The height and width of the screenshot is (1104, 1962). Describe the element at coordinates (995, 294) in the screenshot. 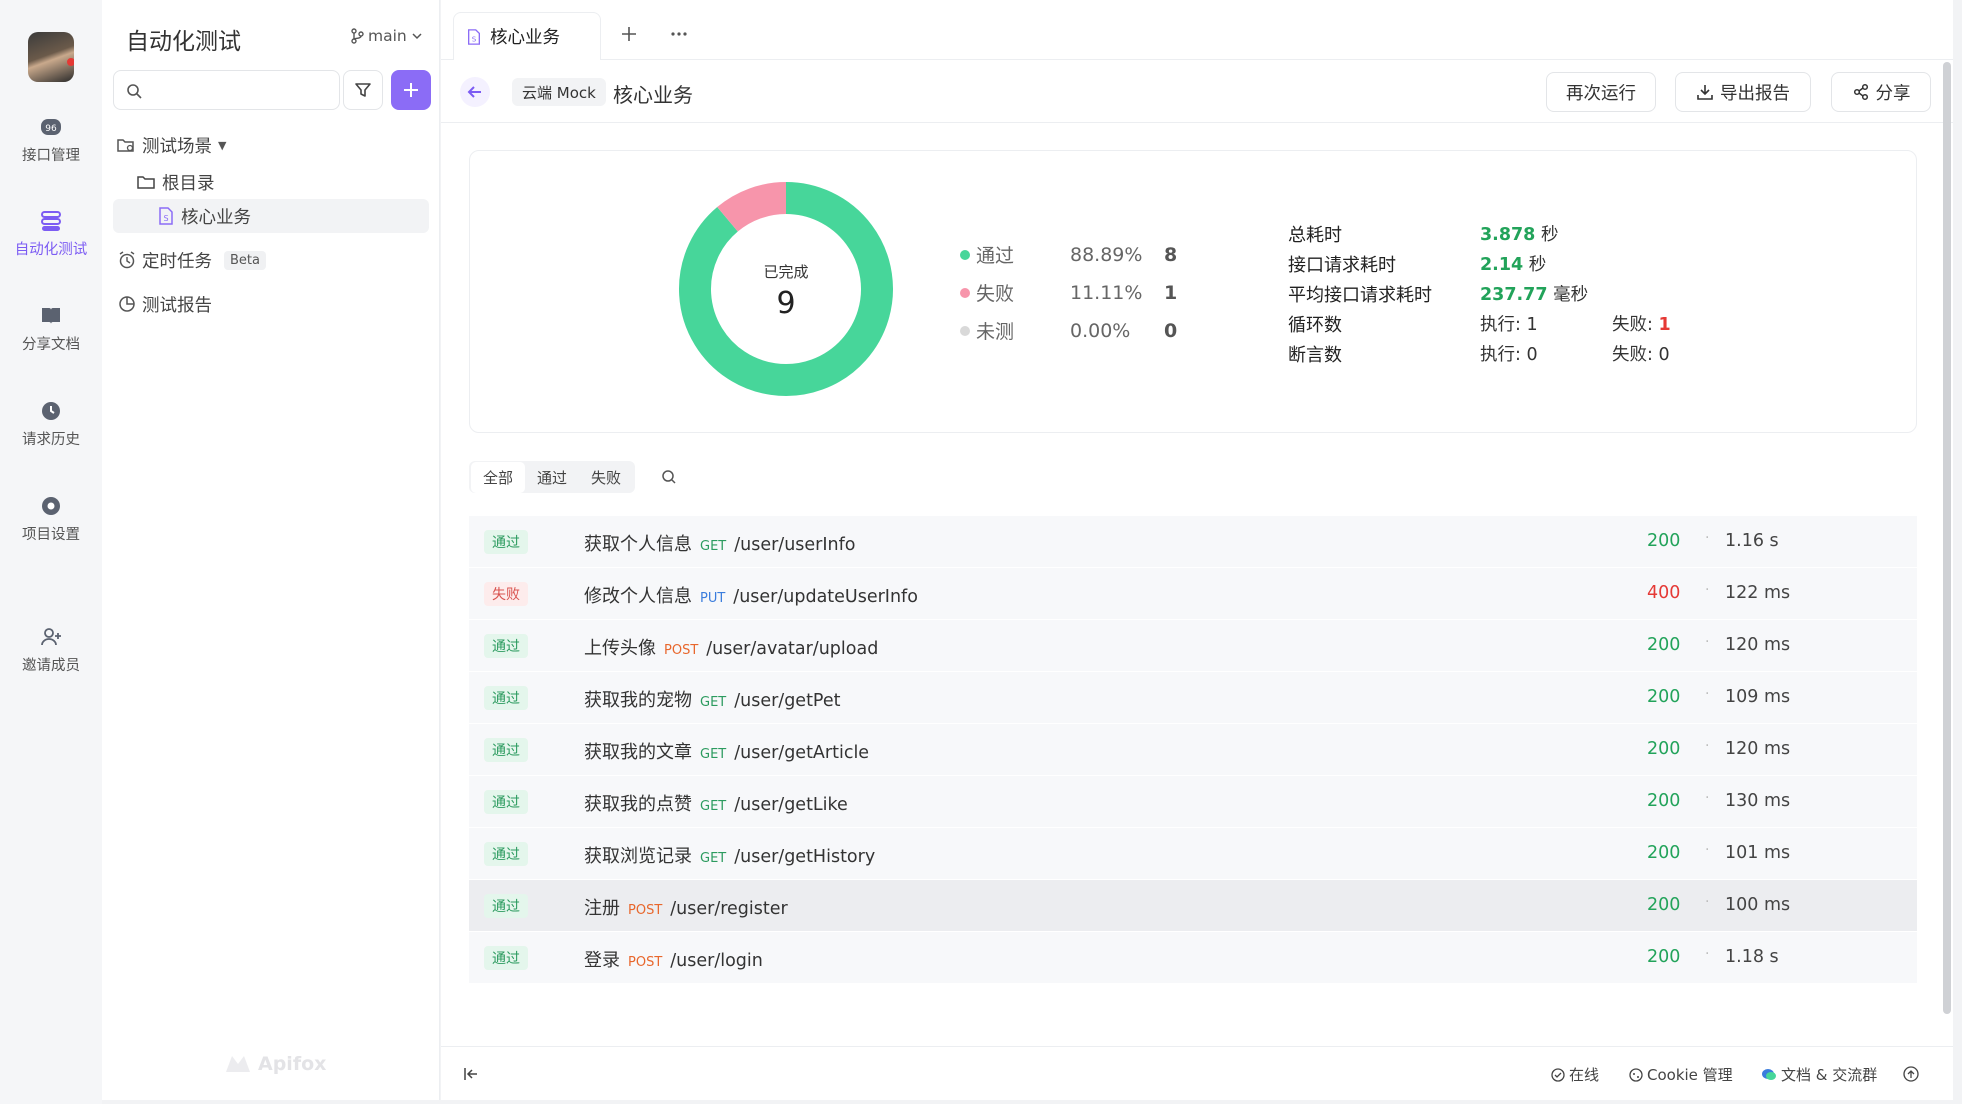

I see `legend-label: 失败` at that location.